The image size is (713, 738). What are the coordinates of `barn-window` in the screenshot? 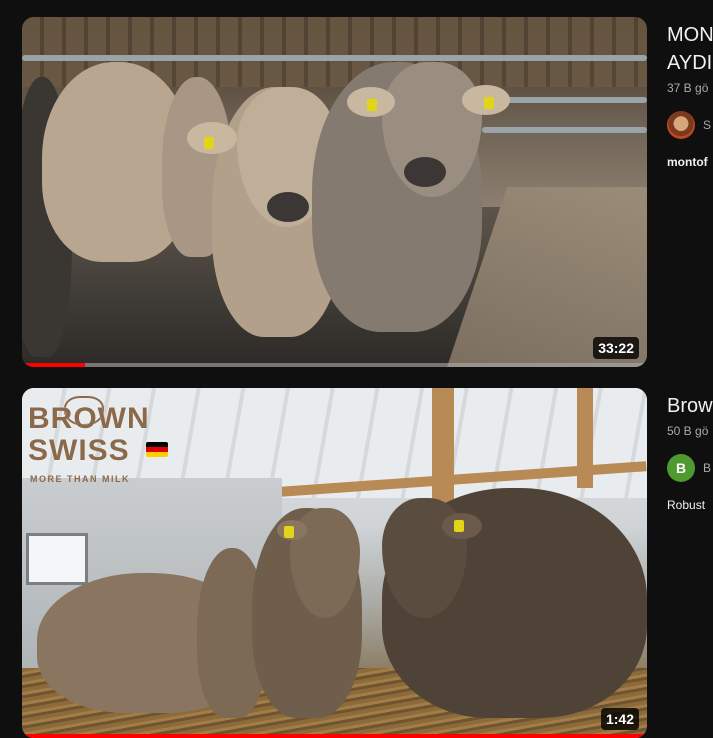 It's located at (57, 559).